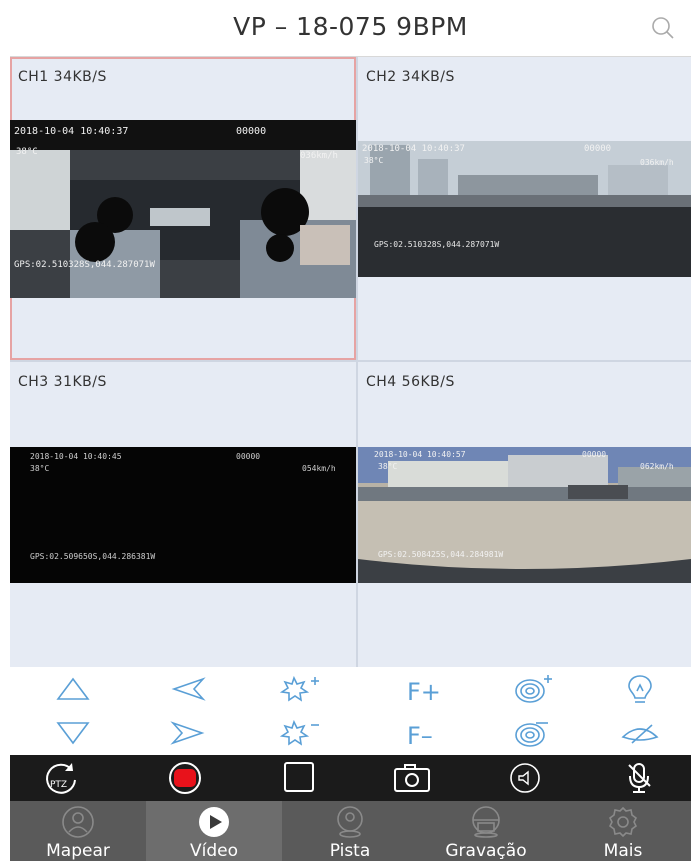 This screenshot has height=861, width=691. Describe the element at coordinates (623, 851) in the screenshot. I see `nav-label: Mais` at that location.